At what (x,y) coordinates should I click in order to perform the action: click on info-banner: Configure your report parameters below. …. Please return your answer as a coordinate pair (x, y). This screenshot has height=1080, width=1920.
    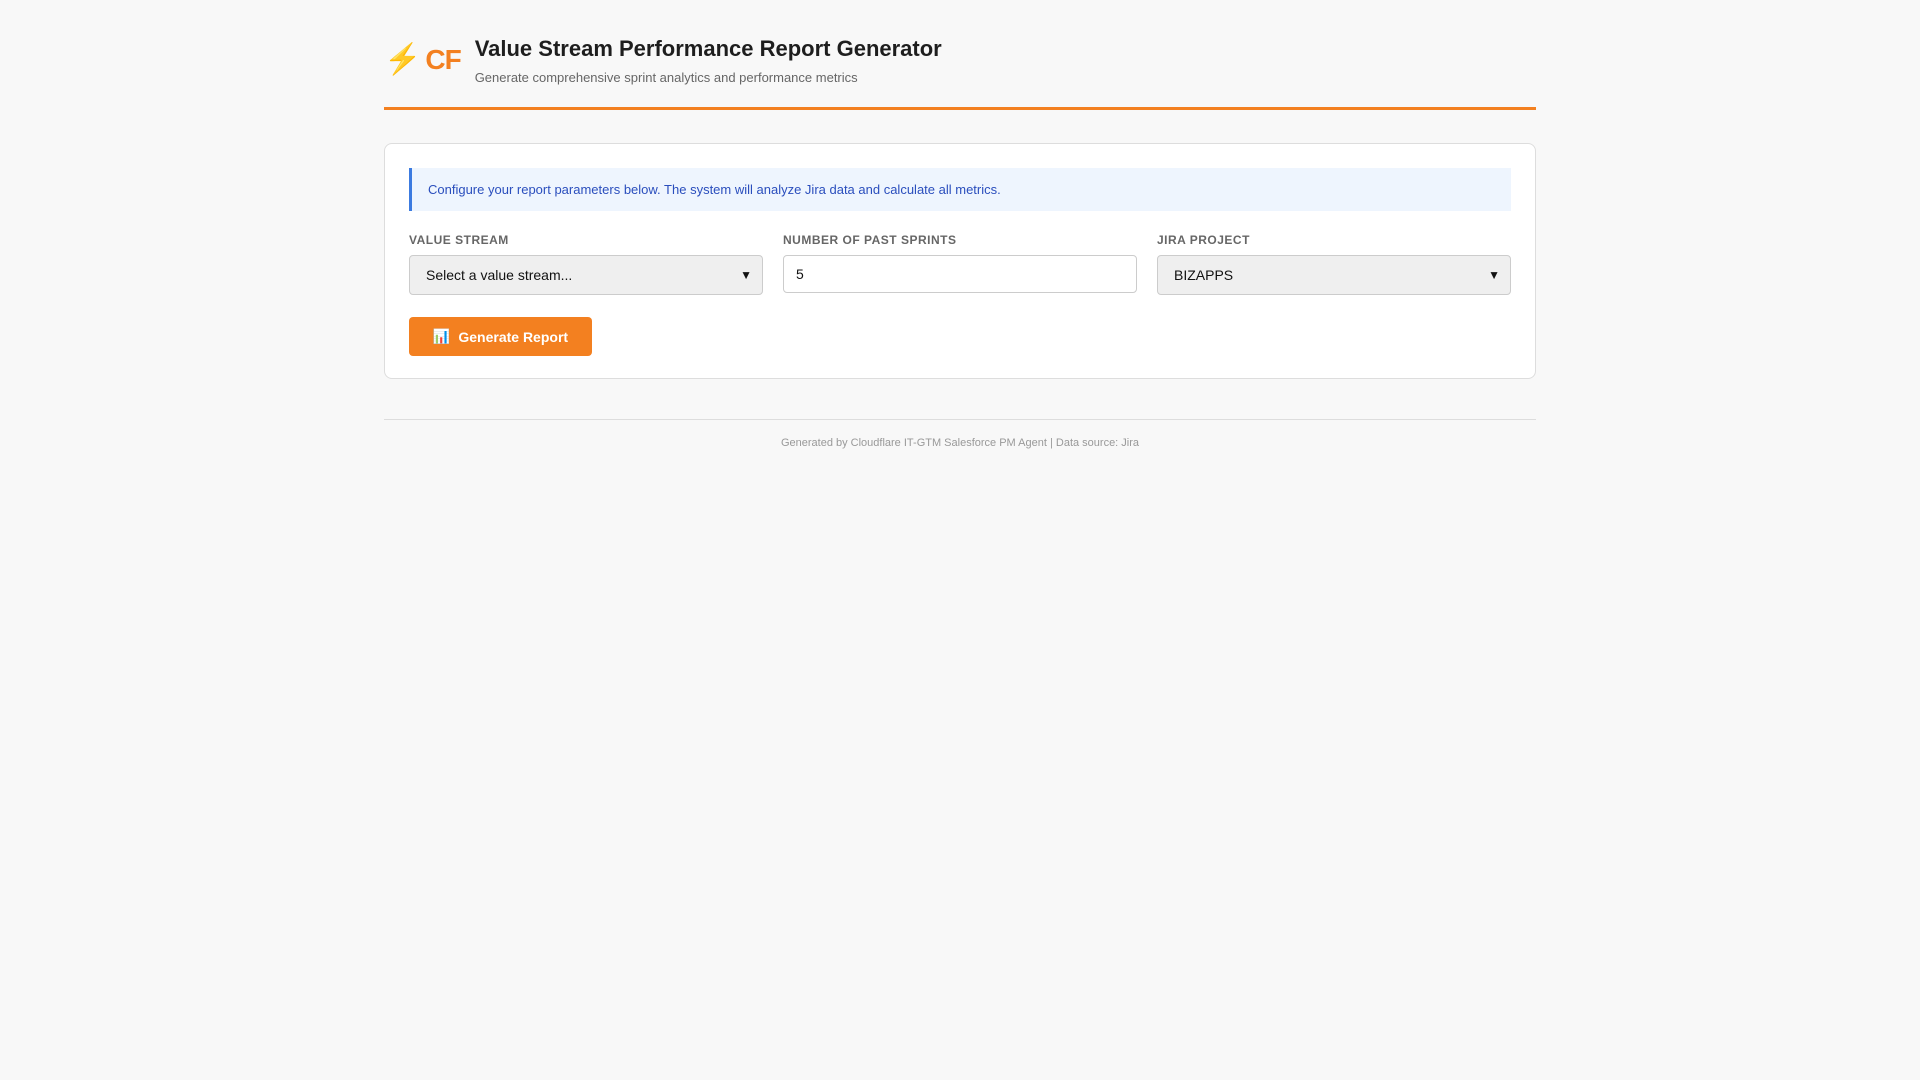
    Looking at the image, I should click on (960, 189).